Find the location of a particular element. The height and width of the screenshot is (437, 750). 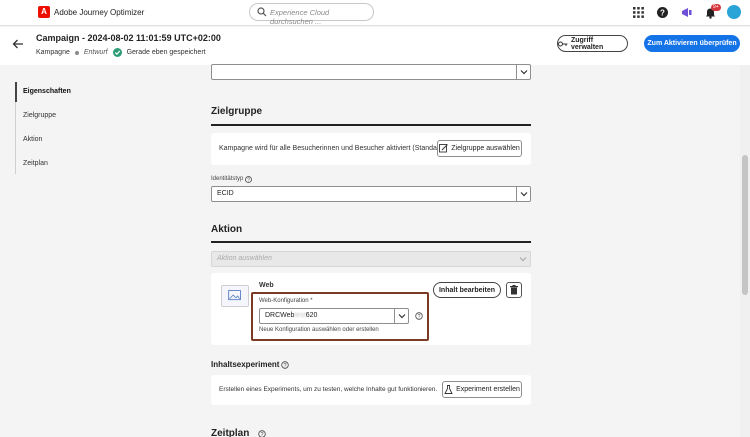

scrollbar-thumb is located at coordinates (745, 225).